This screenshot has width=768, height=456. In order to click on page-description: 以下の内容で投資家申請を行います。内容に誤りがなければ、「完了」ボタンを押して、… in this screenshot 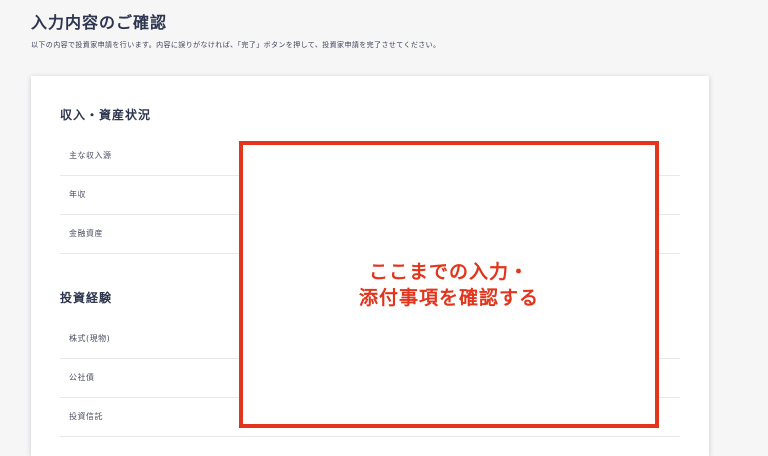, I will do `click(236, 45)`.